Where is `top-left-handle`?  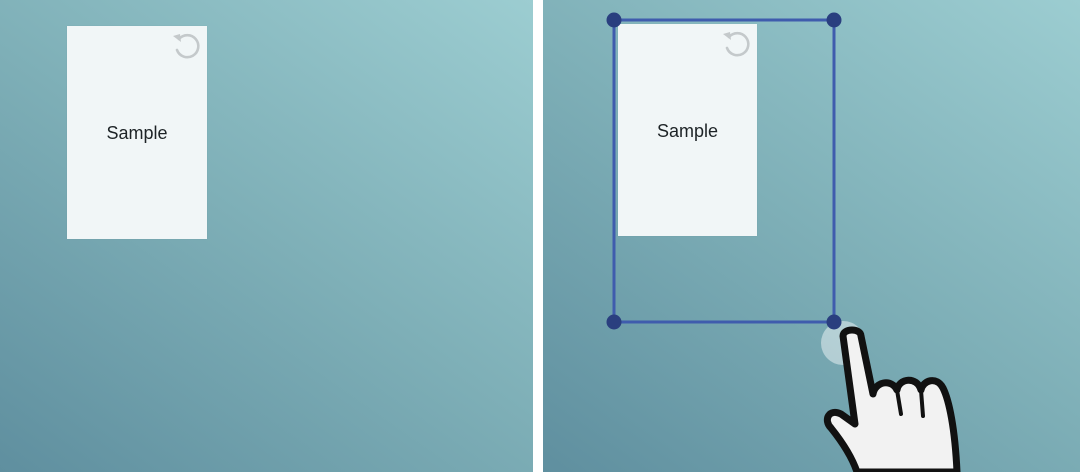 top-left-handle is located at coordinates (614, 20).